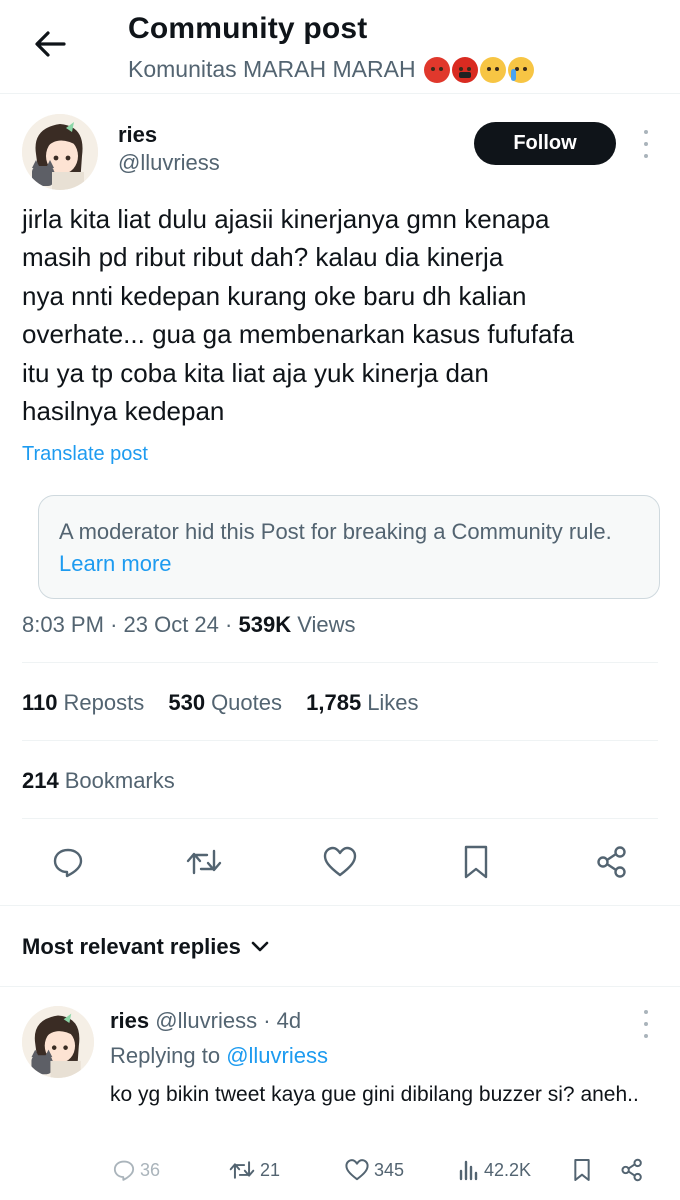 The image size is (680, 1200). What do you see at coordinates (277, 1055) in the screenshot?
I see `replying-to-link: @lluvriess` at bounding box center [277, 1055].